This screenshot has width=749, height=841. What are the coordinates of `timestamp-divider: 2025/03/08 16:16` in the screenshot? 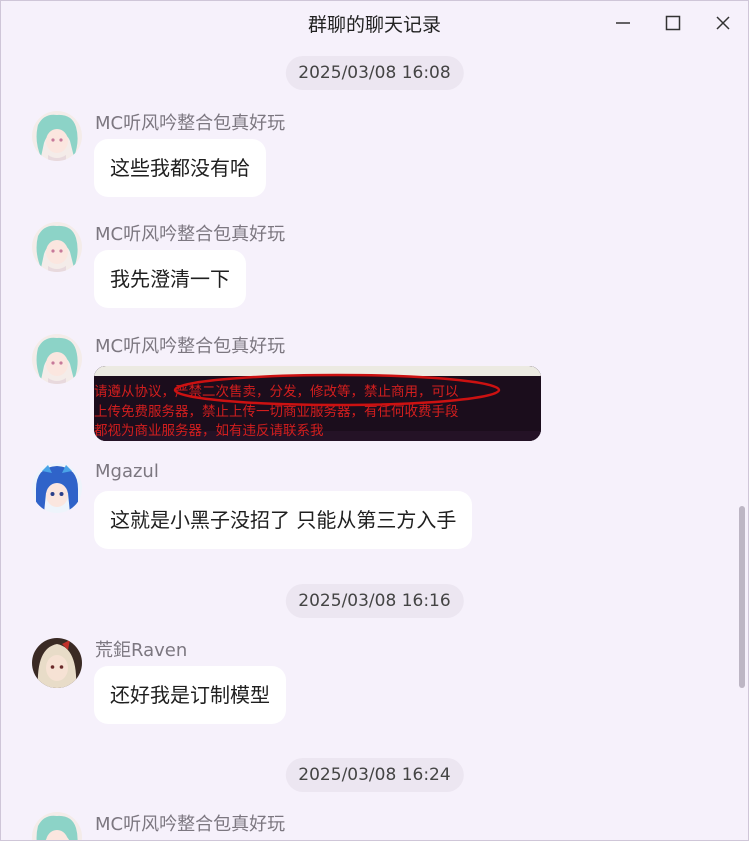 It's located at (374, 601).